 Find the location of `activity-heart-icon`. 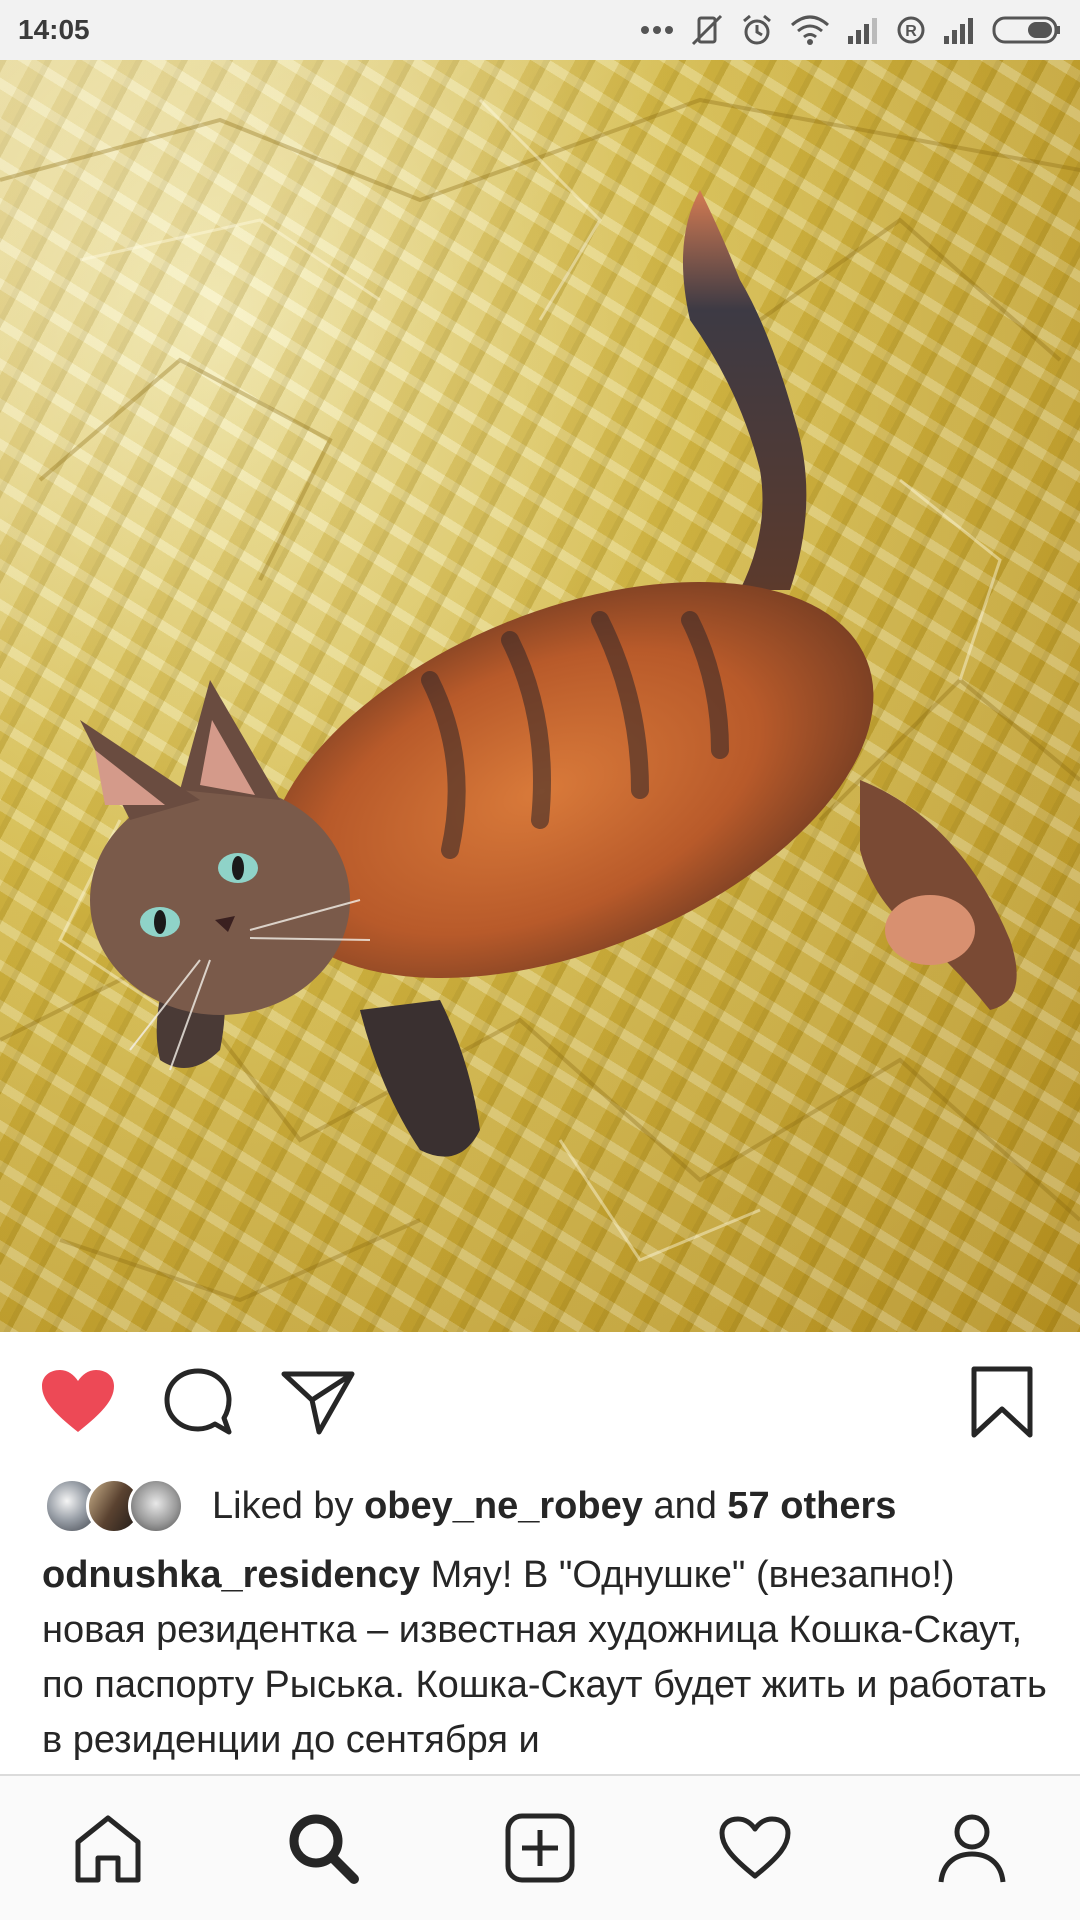

activity-heart-icon is located at coordinates (755, 1850).